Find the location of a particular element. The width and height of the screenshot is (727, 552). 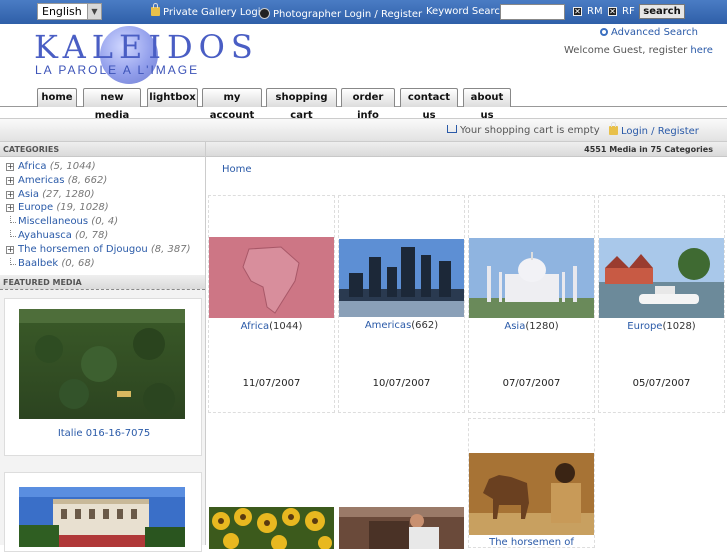

category-item-africa: + Africa (5, 1044) is located at coordinates (105, 168).